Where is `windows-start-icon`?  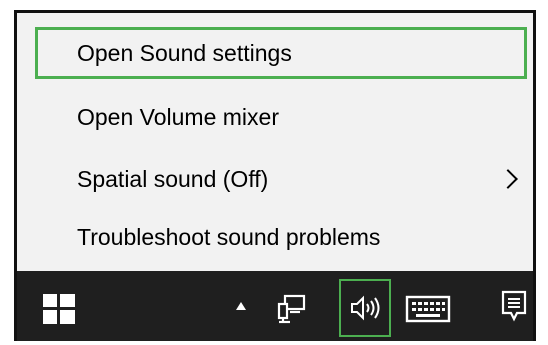 windows-start-icon is located at coordinates (59, 309).